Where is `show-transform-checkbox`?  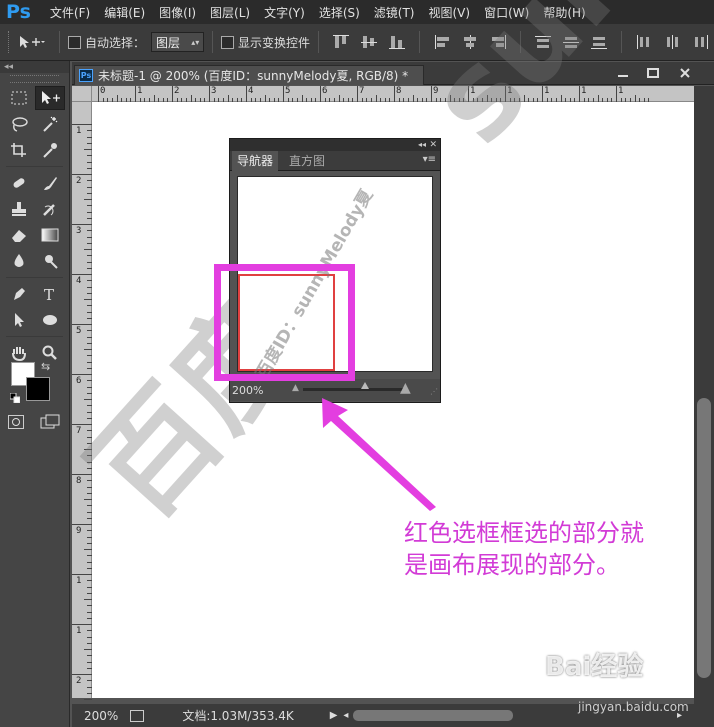 show-transform-checkbox is located at coordinates (228, 42).